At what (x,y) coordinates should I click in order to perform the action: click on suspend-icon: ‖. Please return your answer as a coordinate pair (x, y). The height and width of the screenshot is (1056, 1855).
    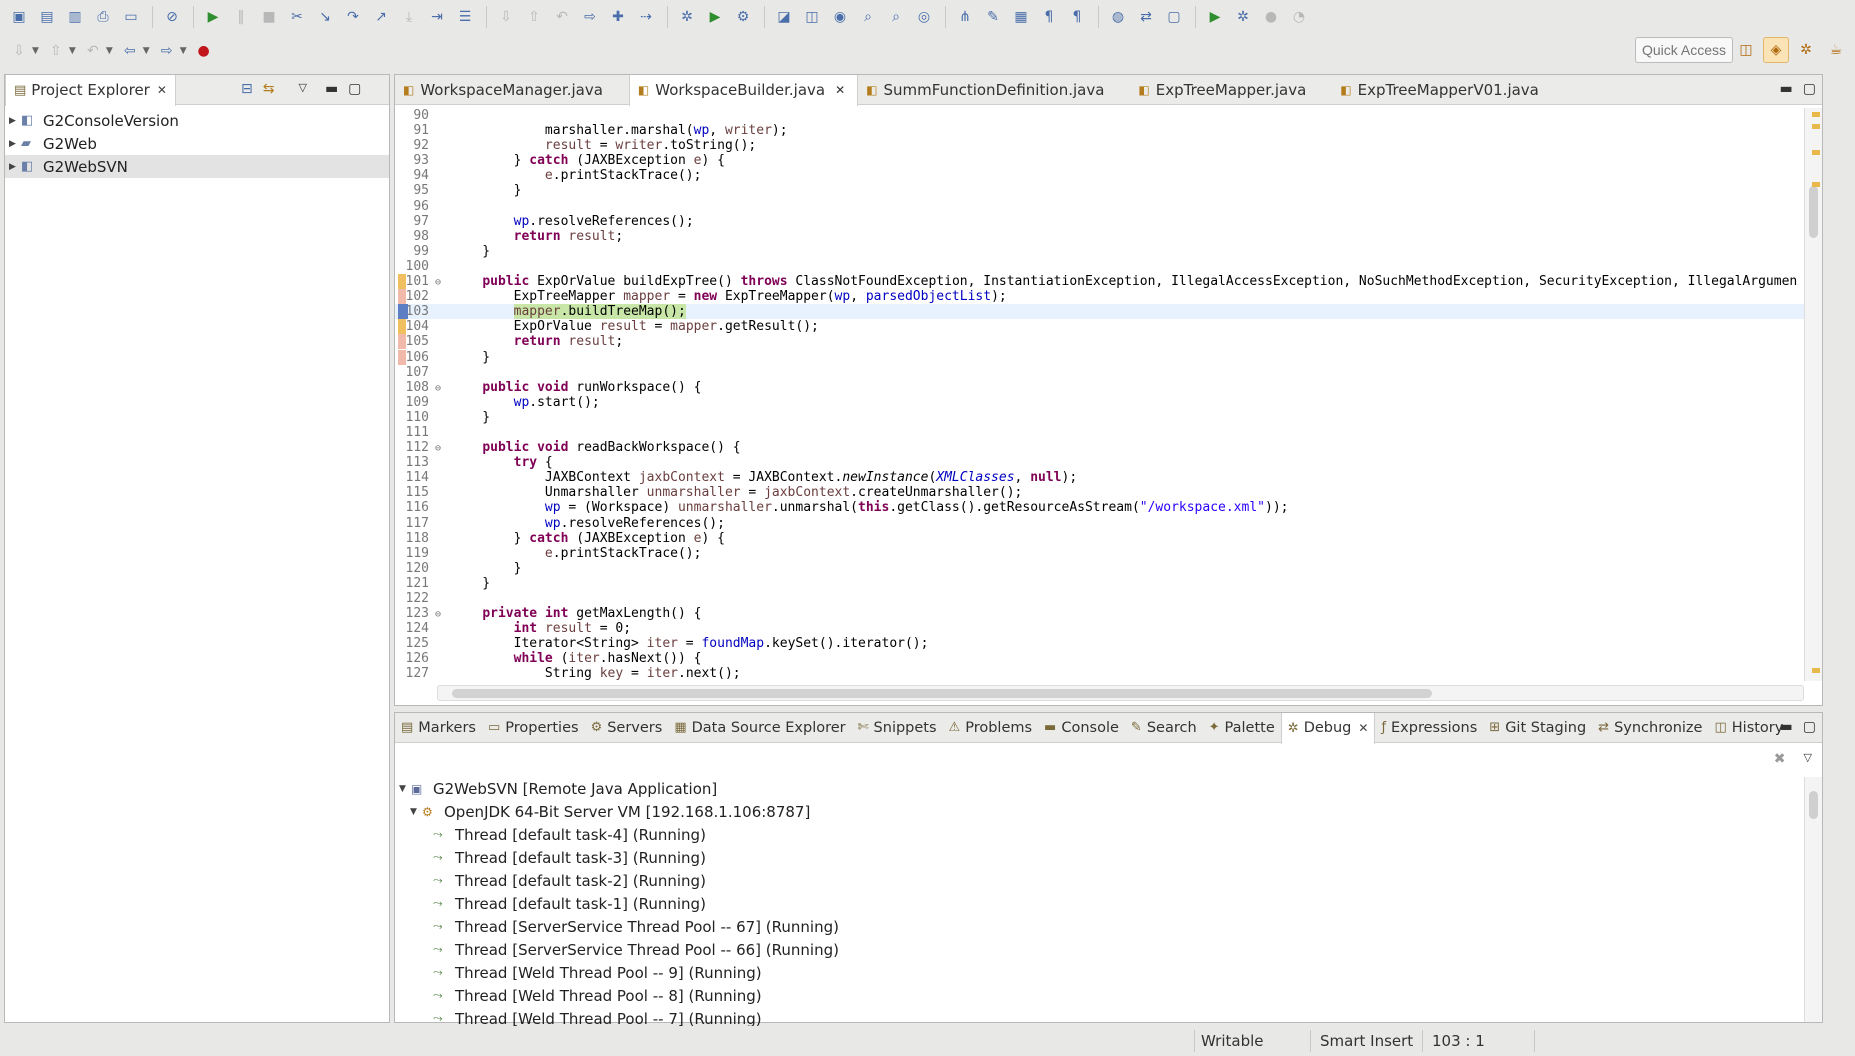
    Looking at the image, I should click on (241, 17).